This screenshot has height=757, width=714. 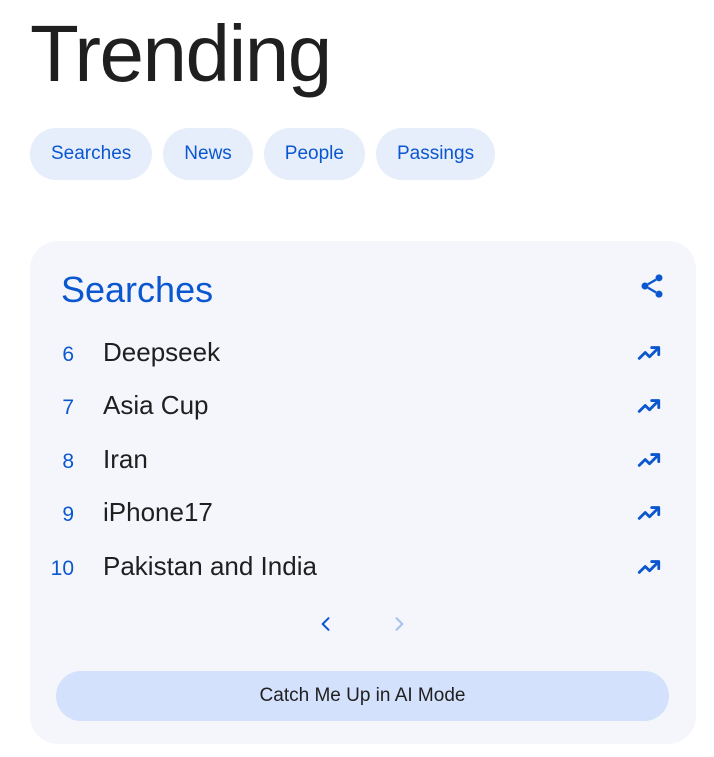 I want to click on search-term: Iran, so click(x=125, y=458).